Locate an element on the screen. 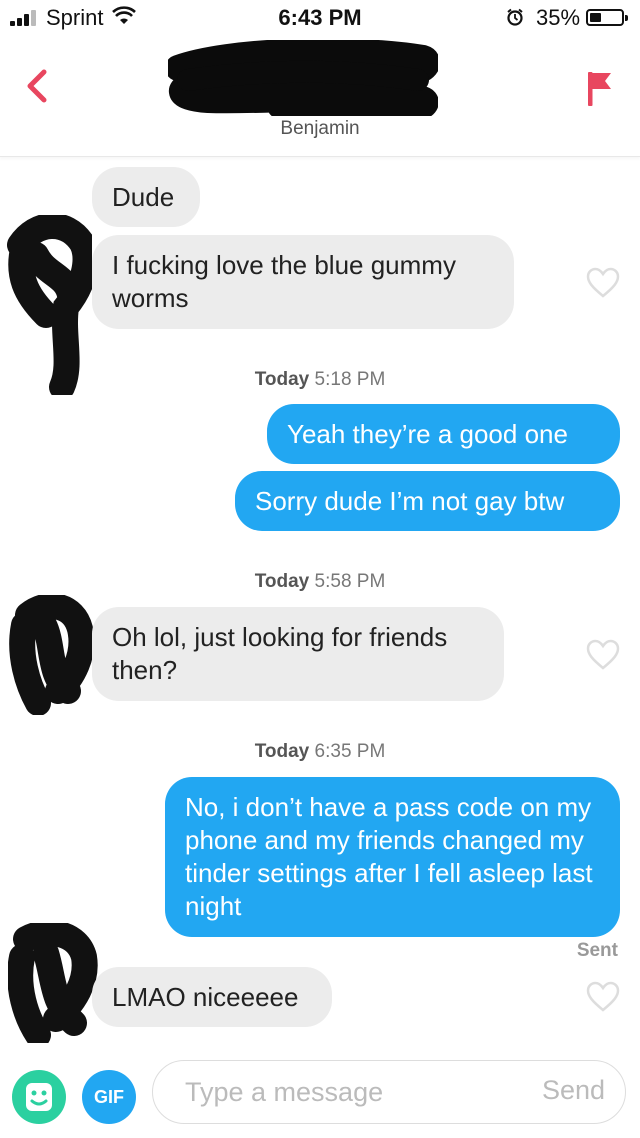  report-flag-icon is located at coordinates (599, 88).